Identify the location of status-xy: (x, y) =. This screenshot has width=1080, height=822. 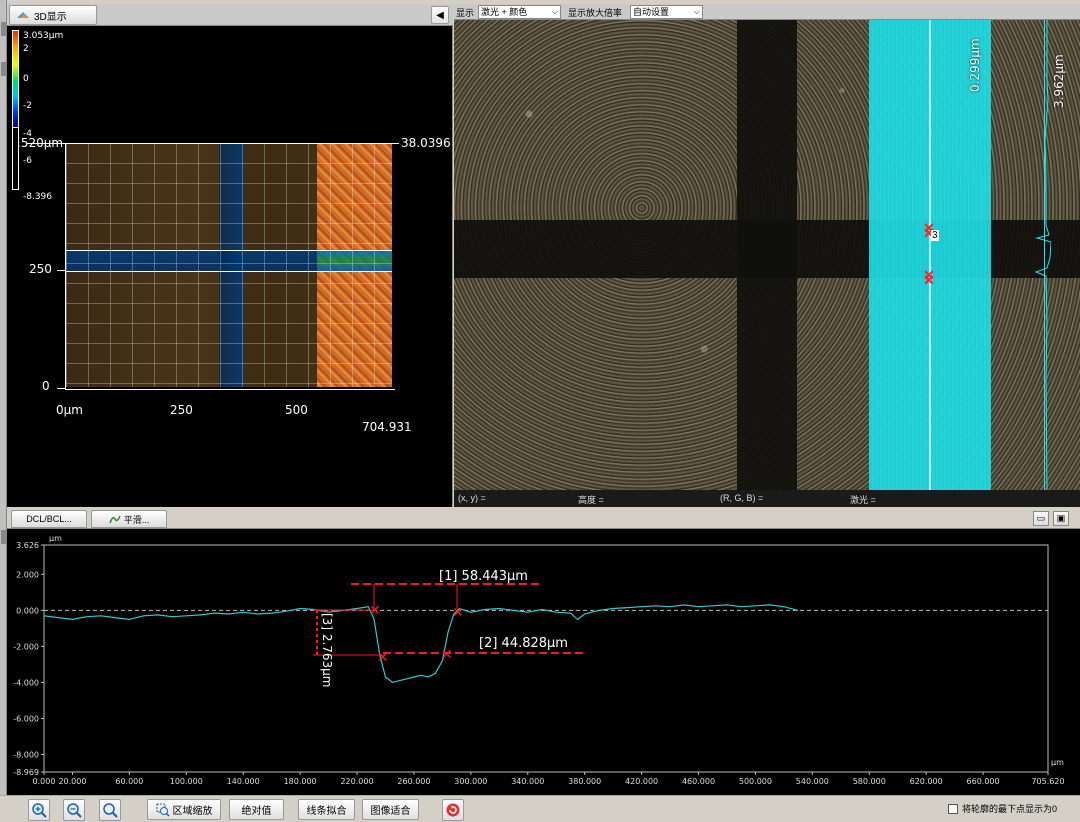
(472, 498).